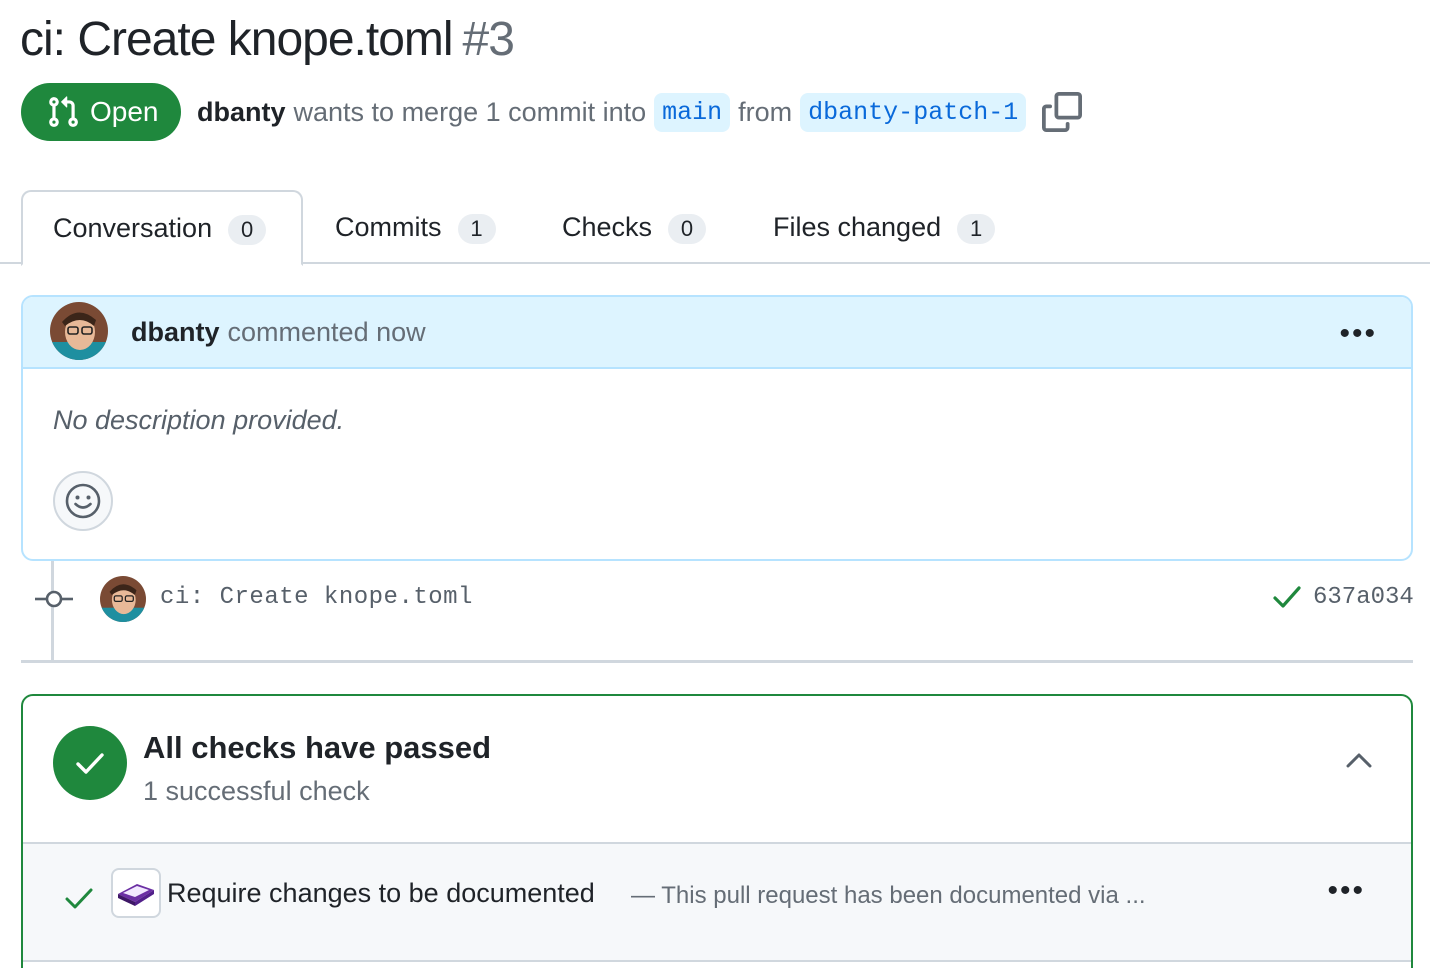 The width and height of the screenshot is (1430, 968). I want to click on tab-files-changed: Files changed 1, so click(884, 227).